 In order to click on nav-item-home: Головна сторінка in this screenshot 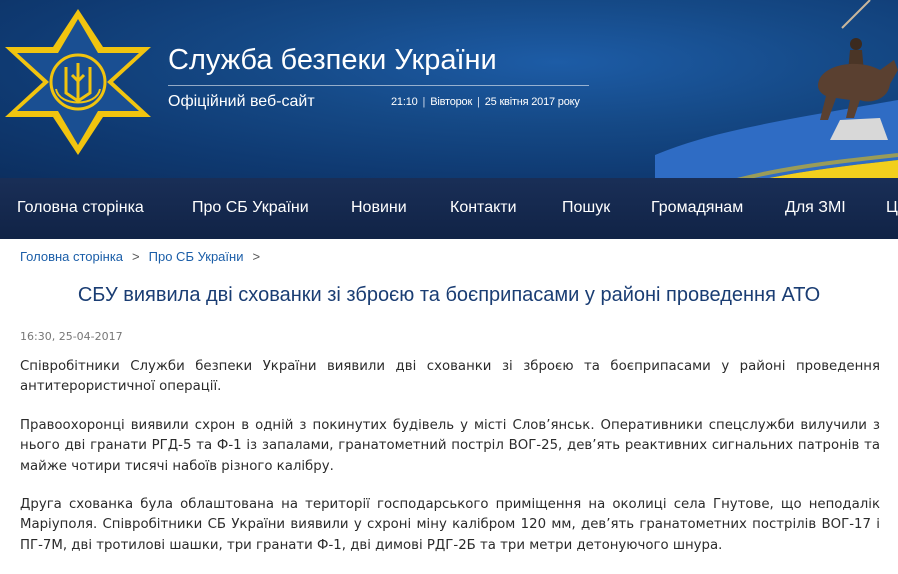, I will do `click(80, 208)`.